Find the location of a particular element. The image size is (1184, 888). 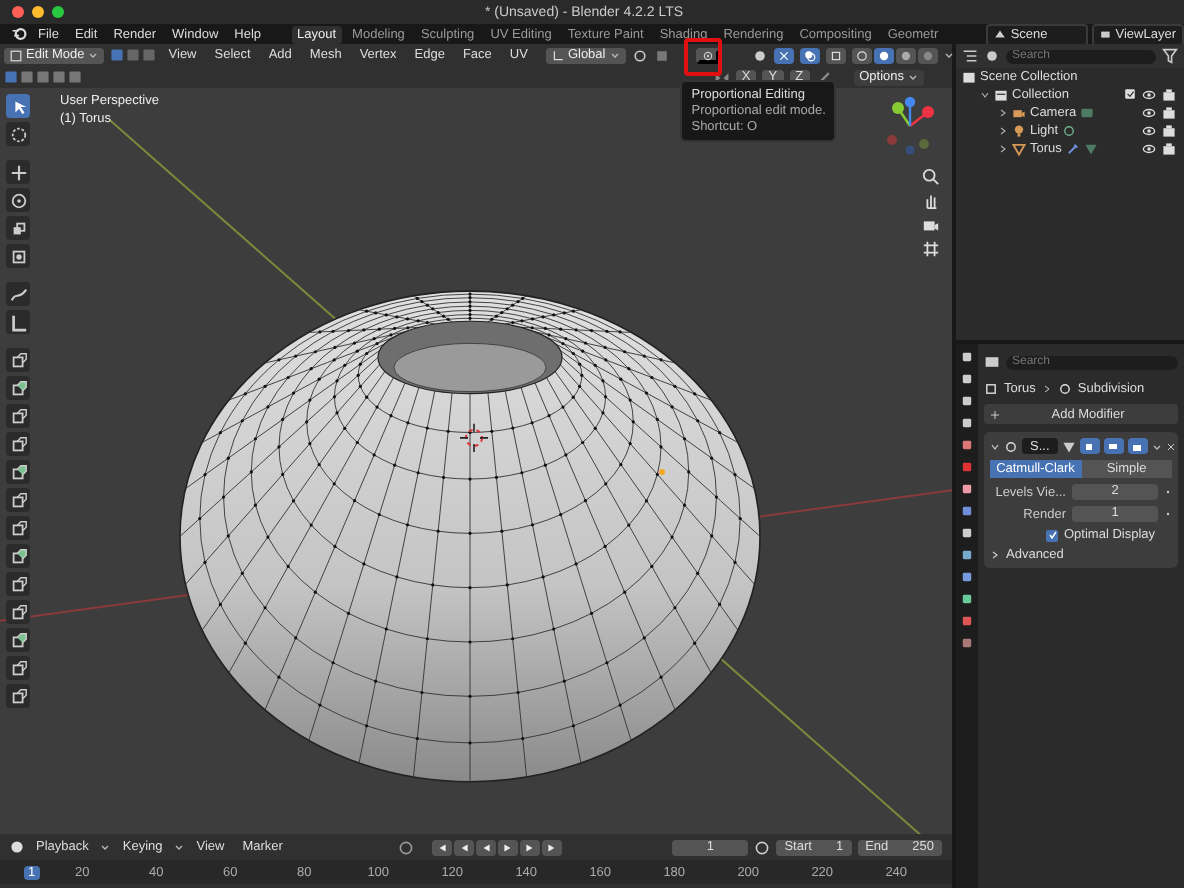

checkbox is located at coordinates (1052, 535).